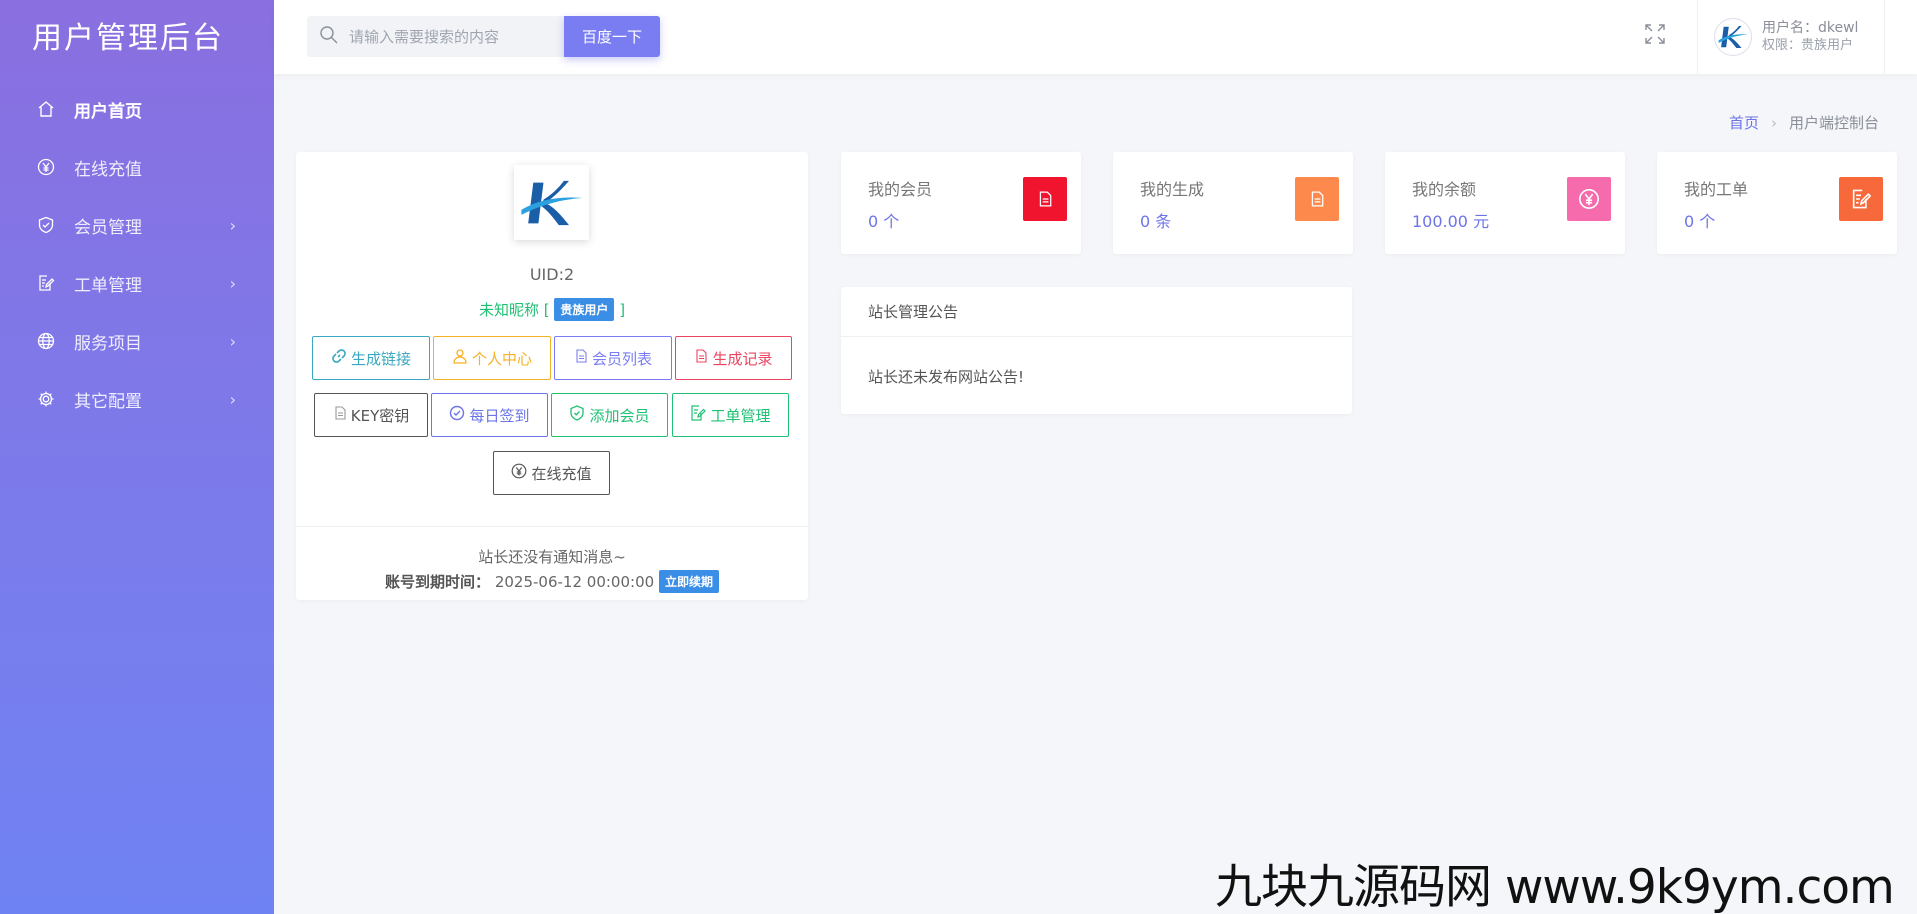 This screenshot has width=1917, height=914. I want to click on member-list-button: 会员列表, so click(613, 358).